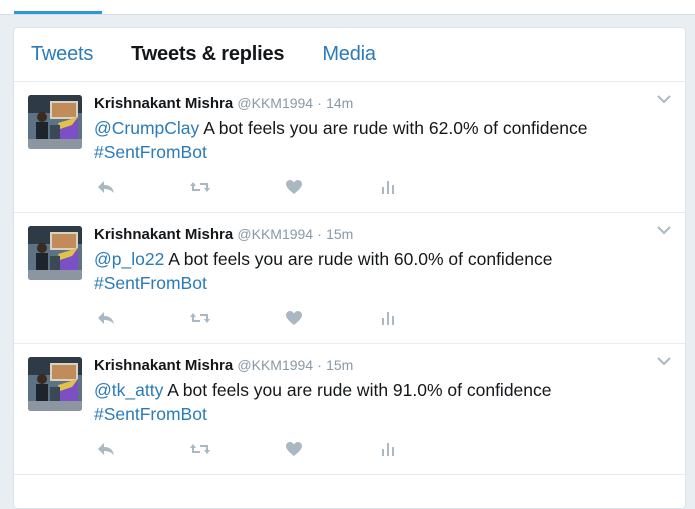  I want to click on tab-tweets: Tweets, so click(62, 54).